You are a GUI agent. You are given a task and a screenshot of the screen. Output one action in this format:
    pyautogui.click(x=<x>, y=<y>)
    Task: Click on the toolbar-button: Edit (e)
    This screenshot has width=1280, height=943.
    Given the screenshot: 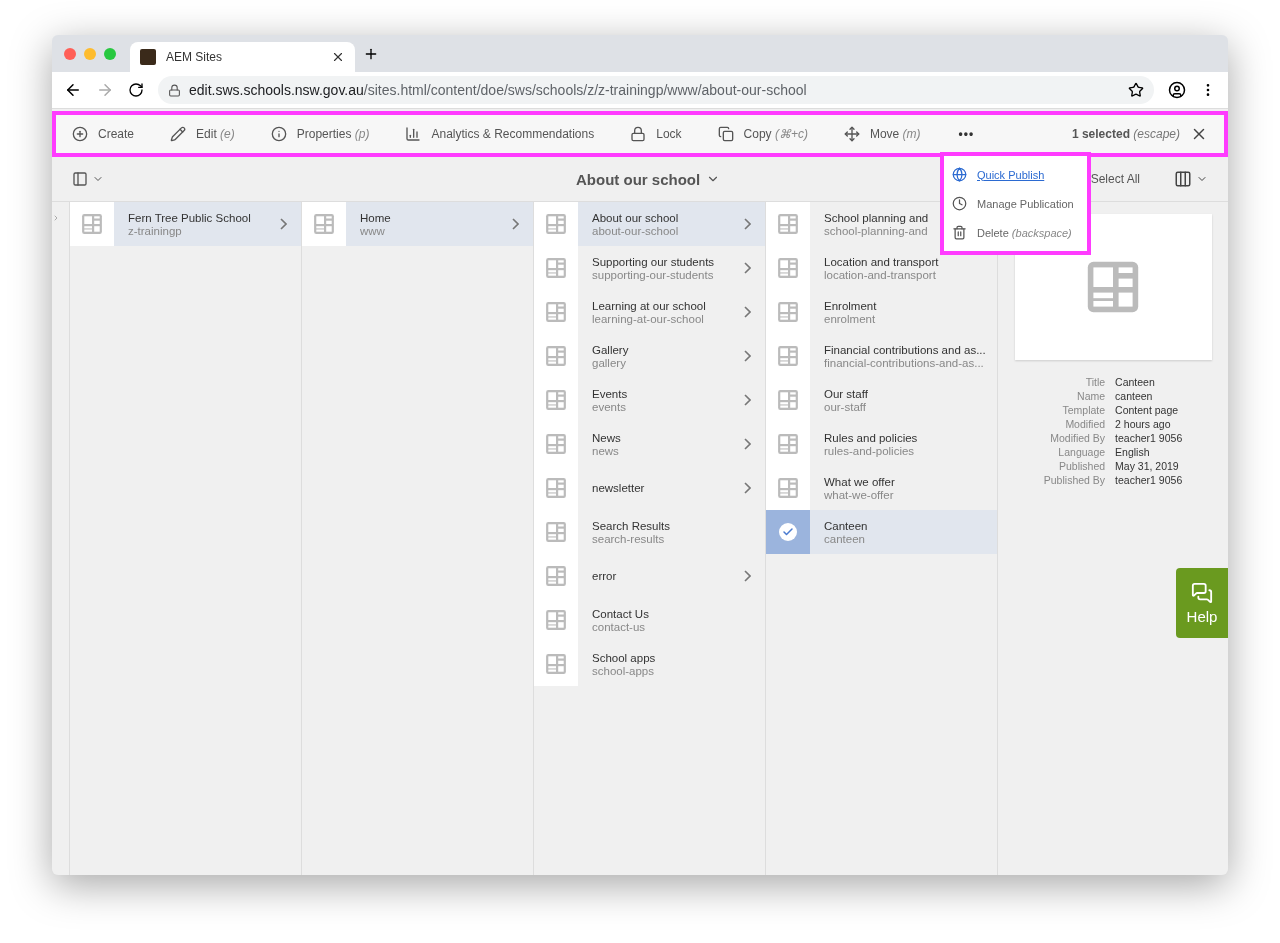 What is the action you would take?
    pyautogui.click(x=202, y=134)
    